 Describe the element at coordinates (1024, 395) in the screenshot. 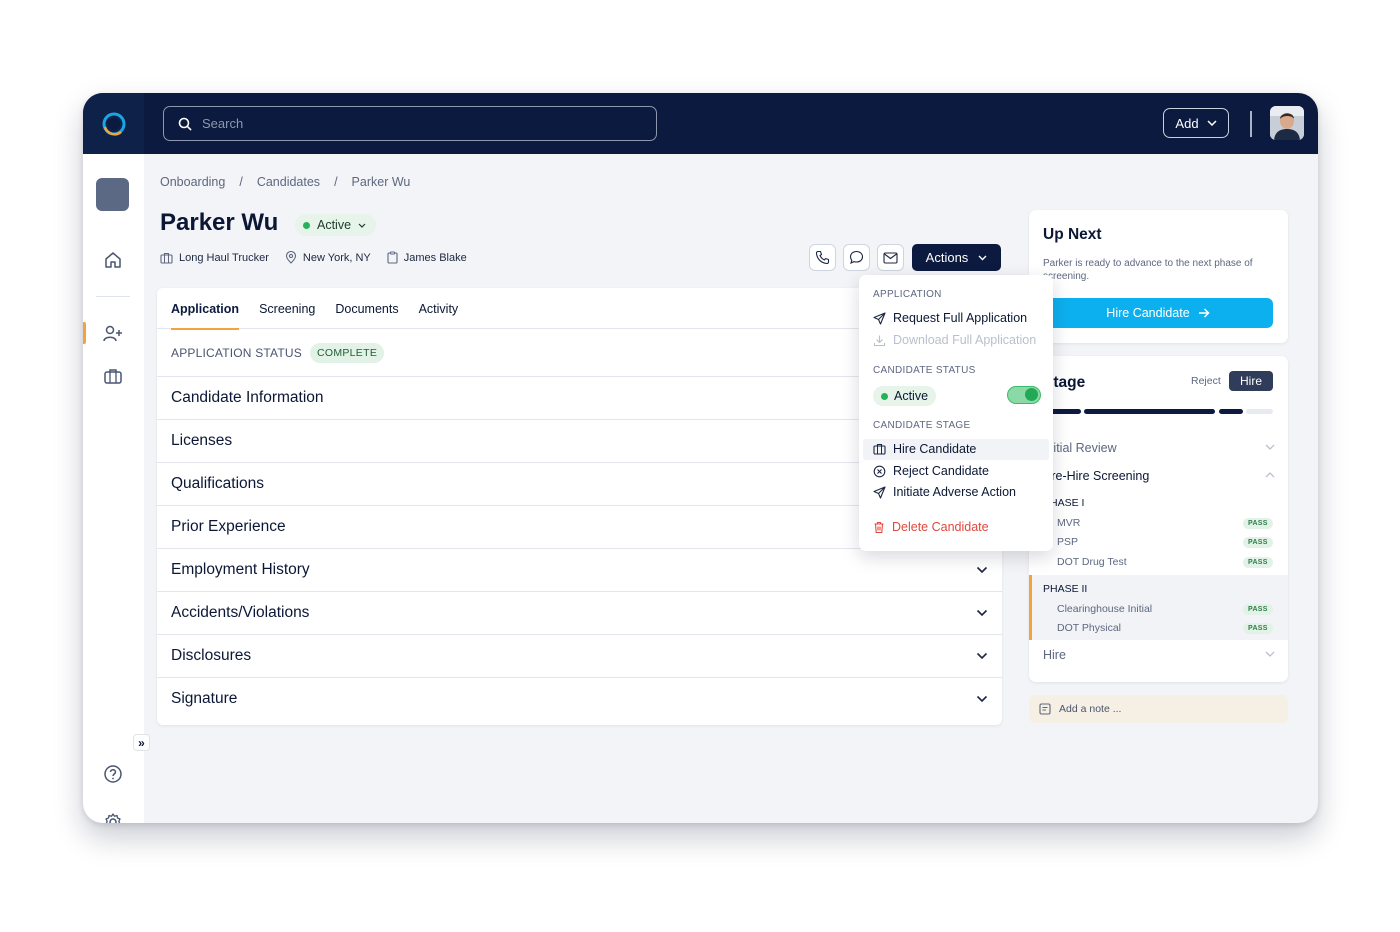

I see `status-toggle` at that location.